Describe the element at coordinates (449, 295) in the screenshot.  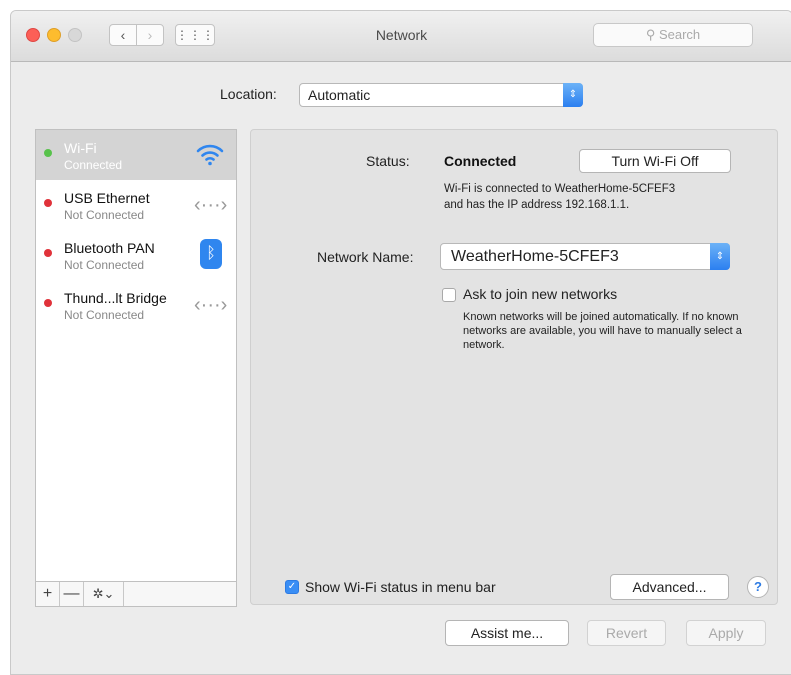
I see `ask-join-checkbox` at that location.